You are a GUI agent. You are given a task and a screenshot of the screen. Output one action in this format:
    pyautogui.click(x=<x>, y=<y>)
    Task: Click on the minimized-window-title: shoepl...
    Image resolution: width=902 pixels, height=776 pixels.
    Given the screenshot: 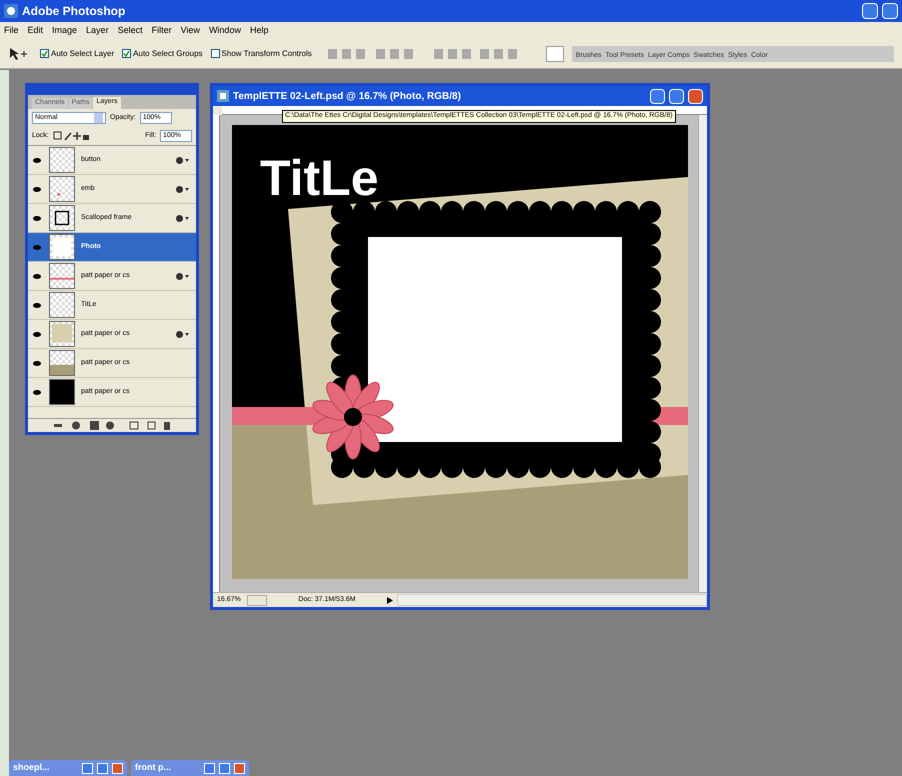 What is the action you would take?
    pyautogui.click(x=32, y=767)
    